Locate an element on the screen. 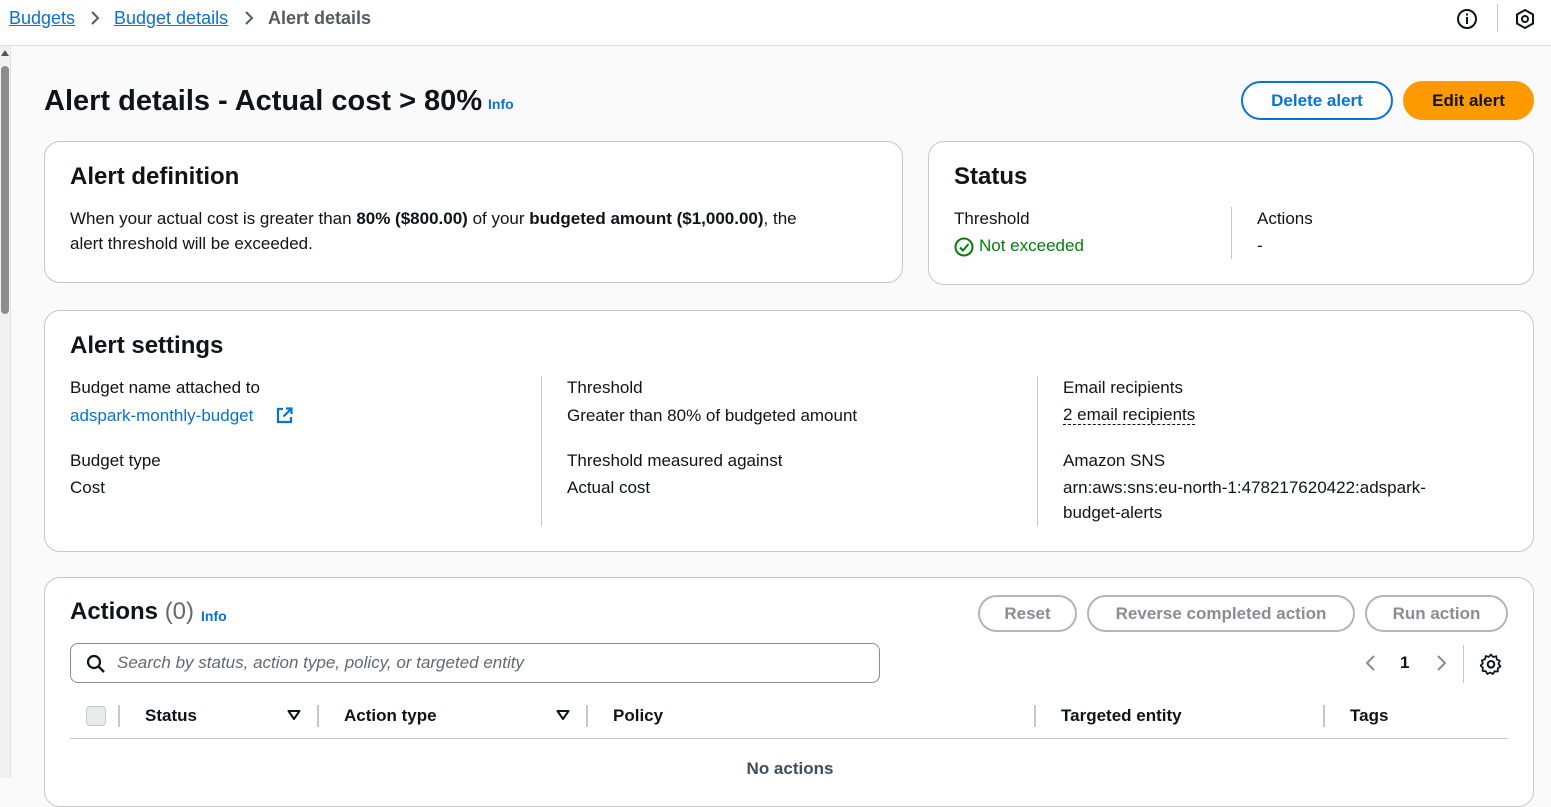 This screenshot has width=1551, height=807. breadcrumb-budgets: Budgets is located at coordinates (42, 18).